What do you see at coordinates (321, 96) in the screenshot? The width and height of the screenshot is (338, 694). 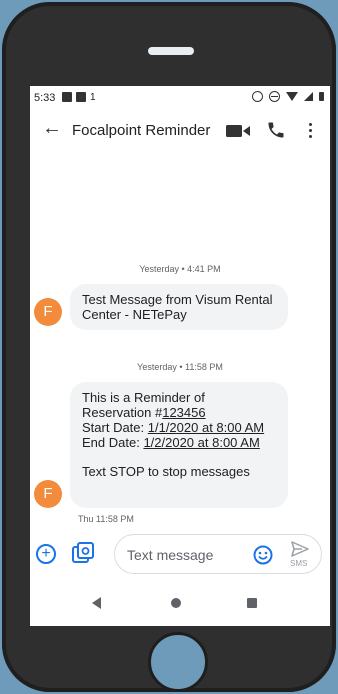 I see `battery-icon` at bounding box center [321, 96].